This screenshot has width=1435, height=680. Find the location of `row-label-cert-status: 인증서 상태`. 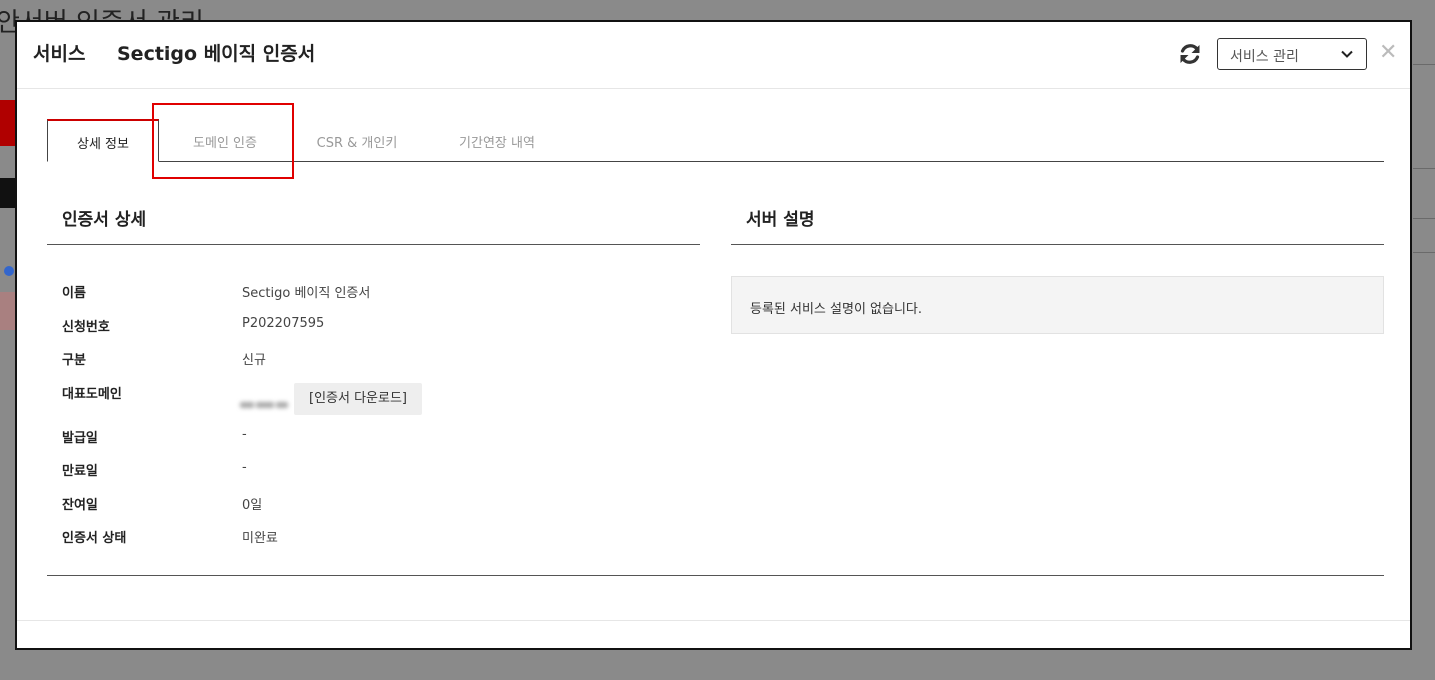

row-label-cert-status: 인증서 상태 is located at coordinates (94, 538).